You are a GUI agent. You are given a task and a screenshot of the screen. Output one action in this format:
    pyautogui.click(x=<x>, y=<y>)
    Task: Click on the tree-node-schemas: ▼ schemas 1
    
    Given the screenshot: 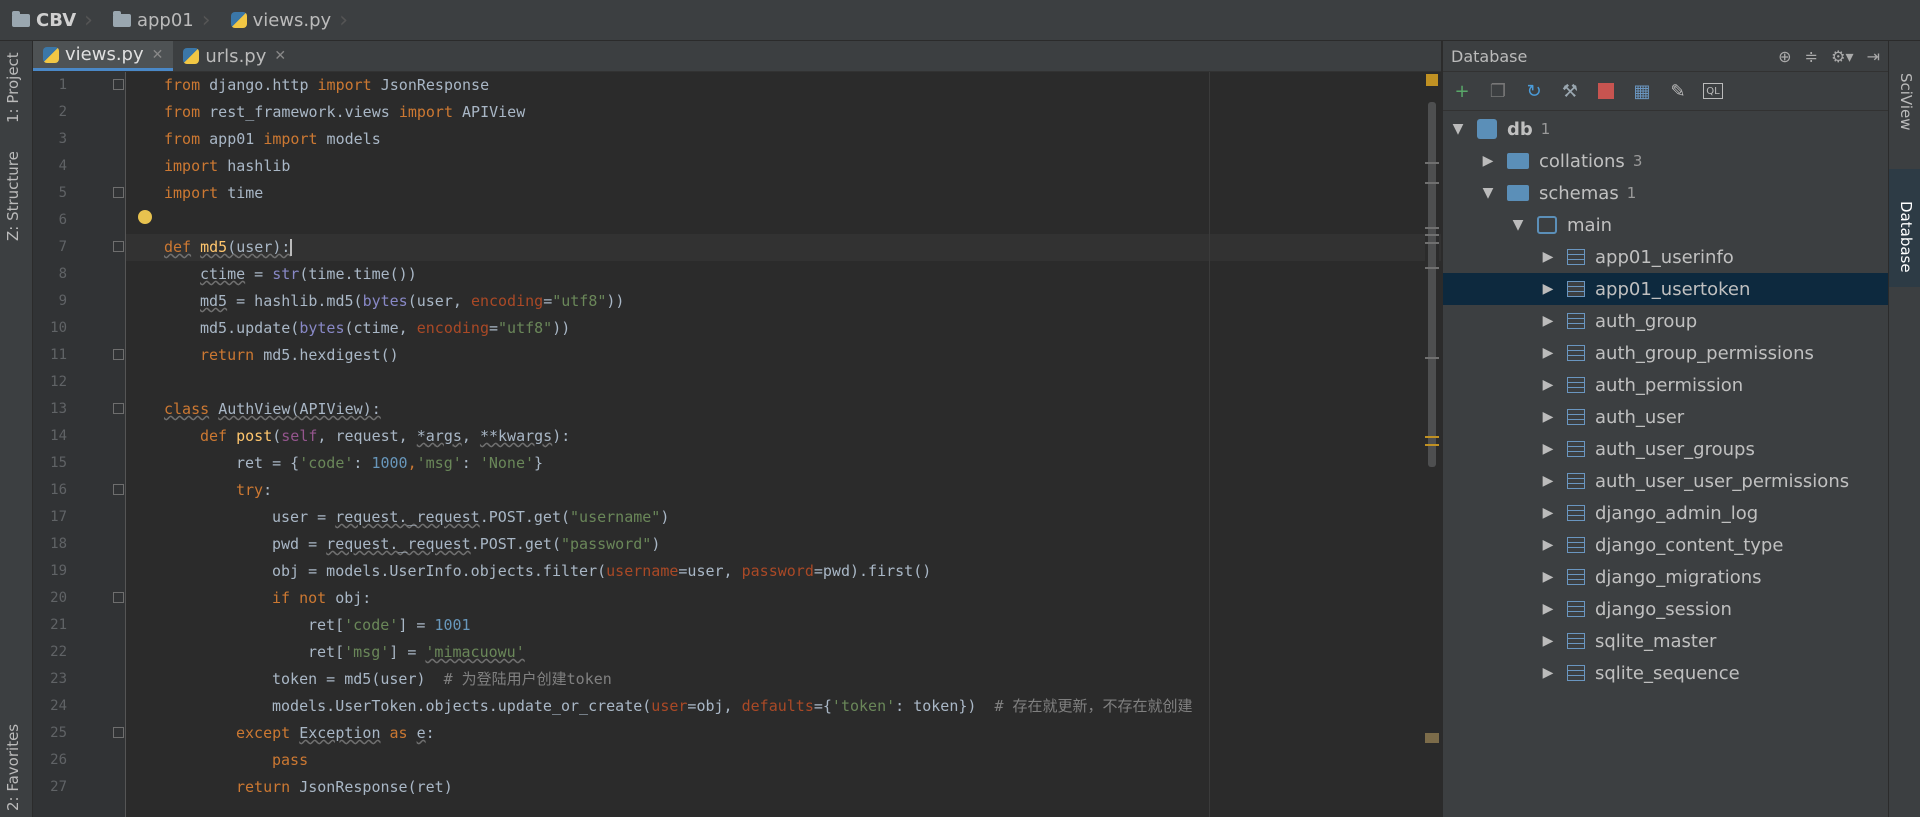 What is the action you would take?
    pyautogui.click(x=1681, y=193)
    